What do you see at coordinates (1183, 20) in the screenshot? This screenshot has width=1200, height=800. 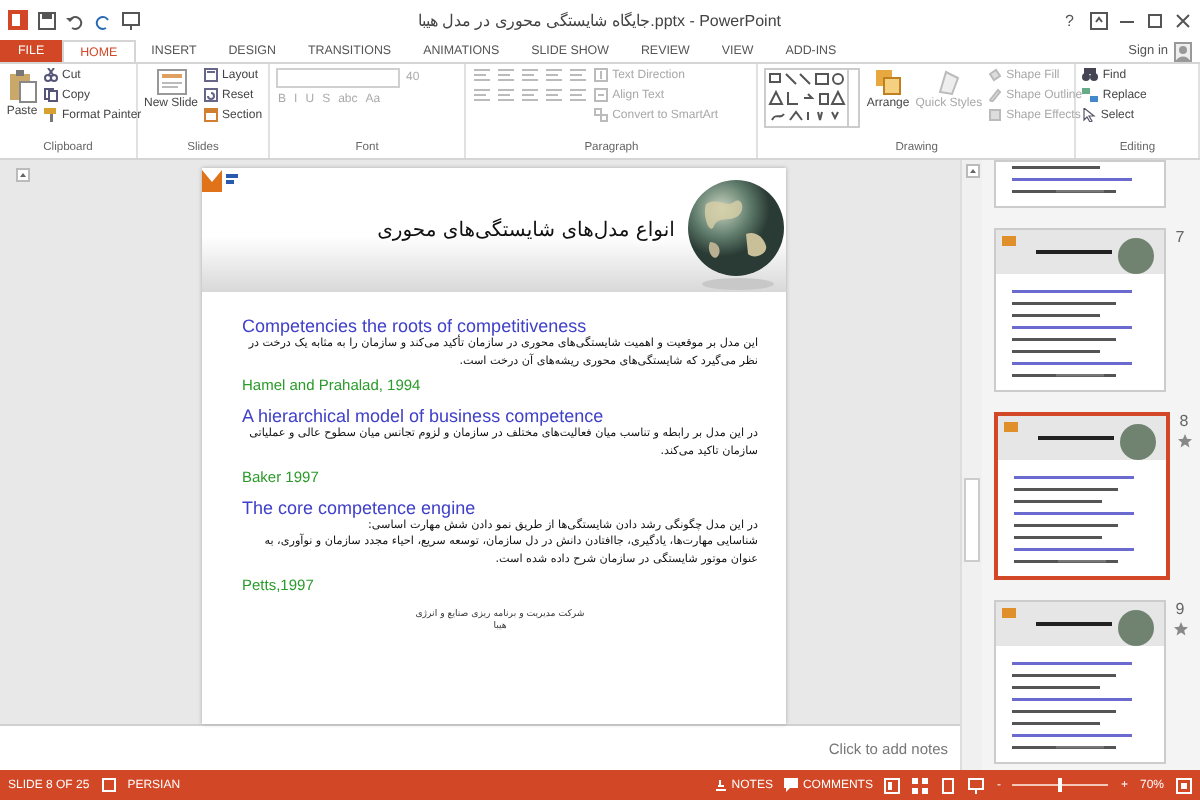 I see `close-icon` at bounding box center [1183, 20].